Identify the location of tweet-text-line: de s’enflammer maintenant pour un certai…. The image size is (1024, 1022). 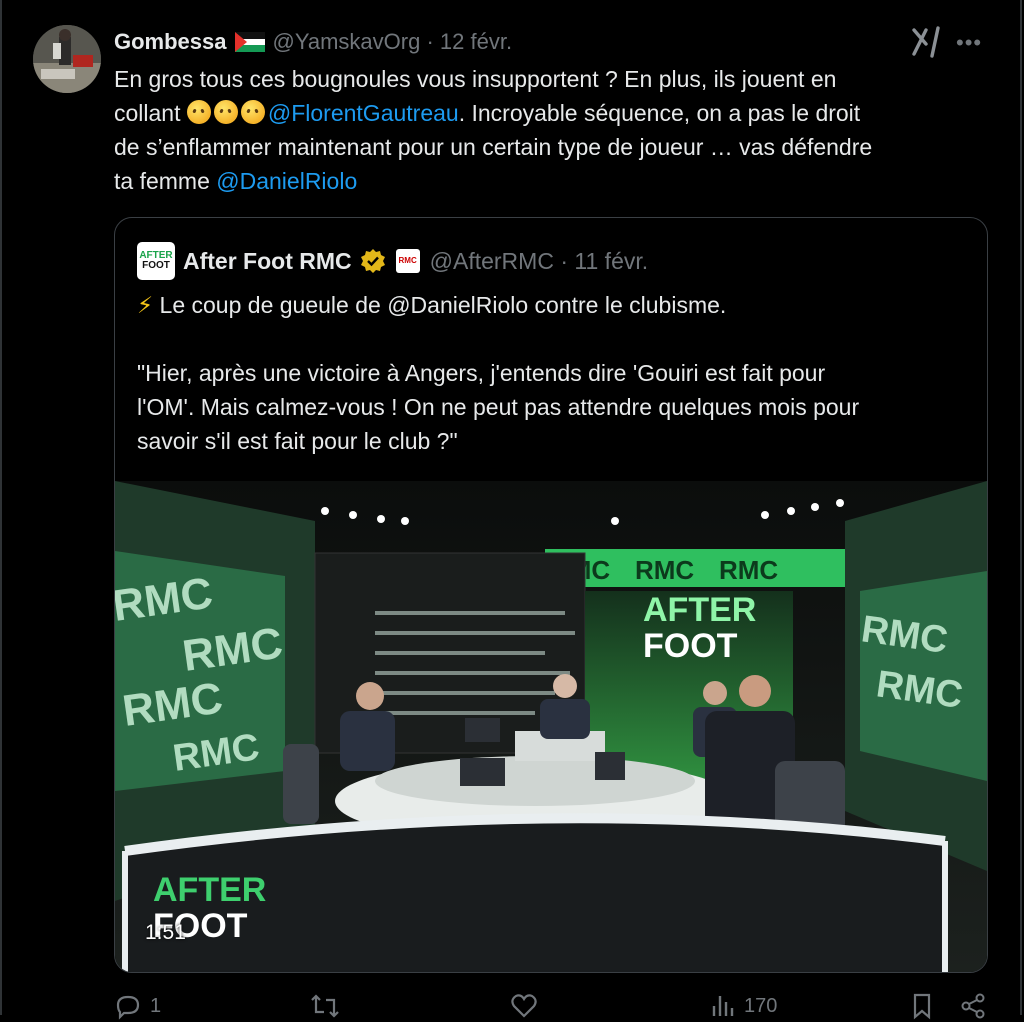
(493, 147).